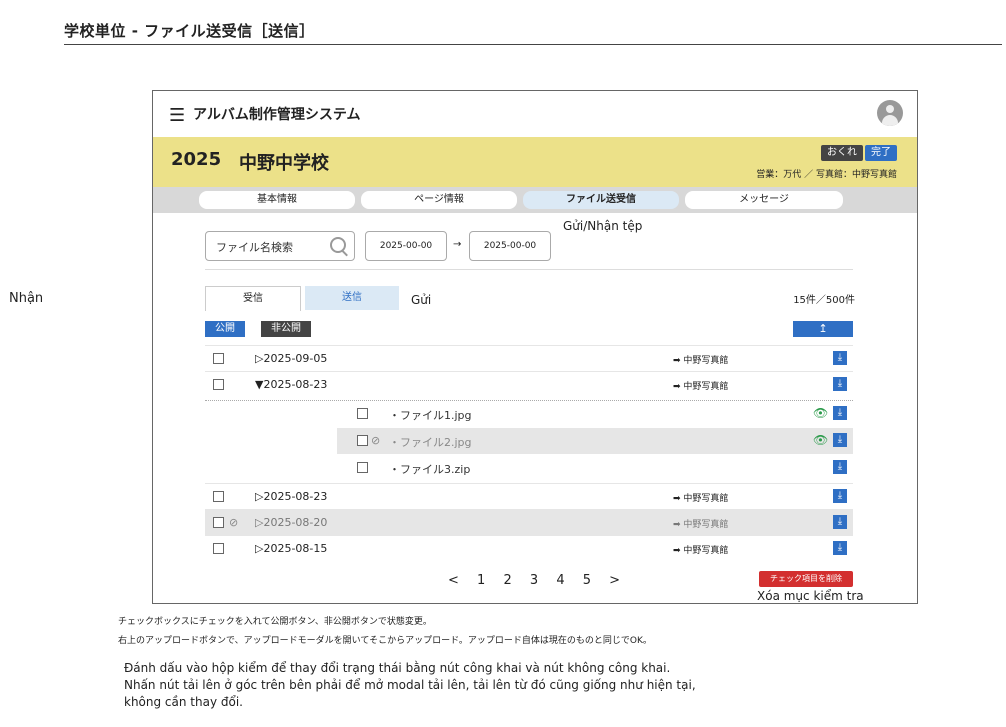 This screenshot has height=727, width=1006. I want to click on app-topbar: ☰ アルバム制作管理システム, so click(535, 114).